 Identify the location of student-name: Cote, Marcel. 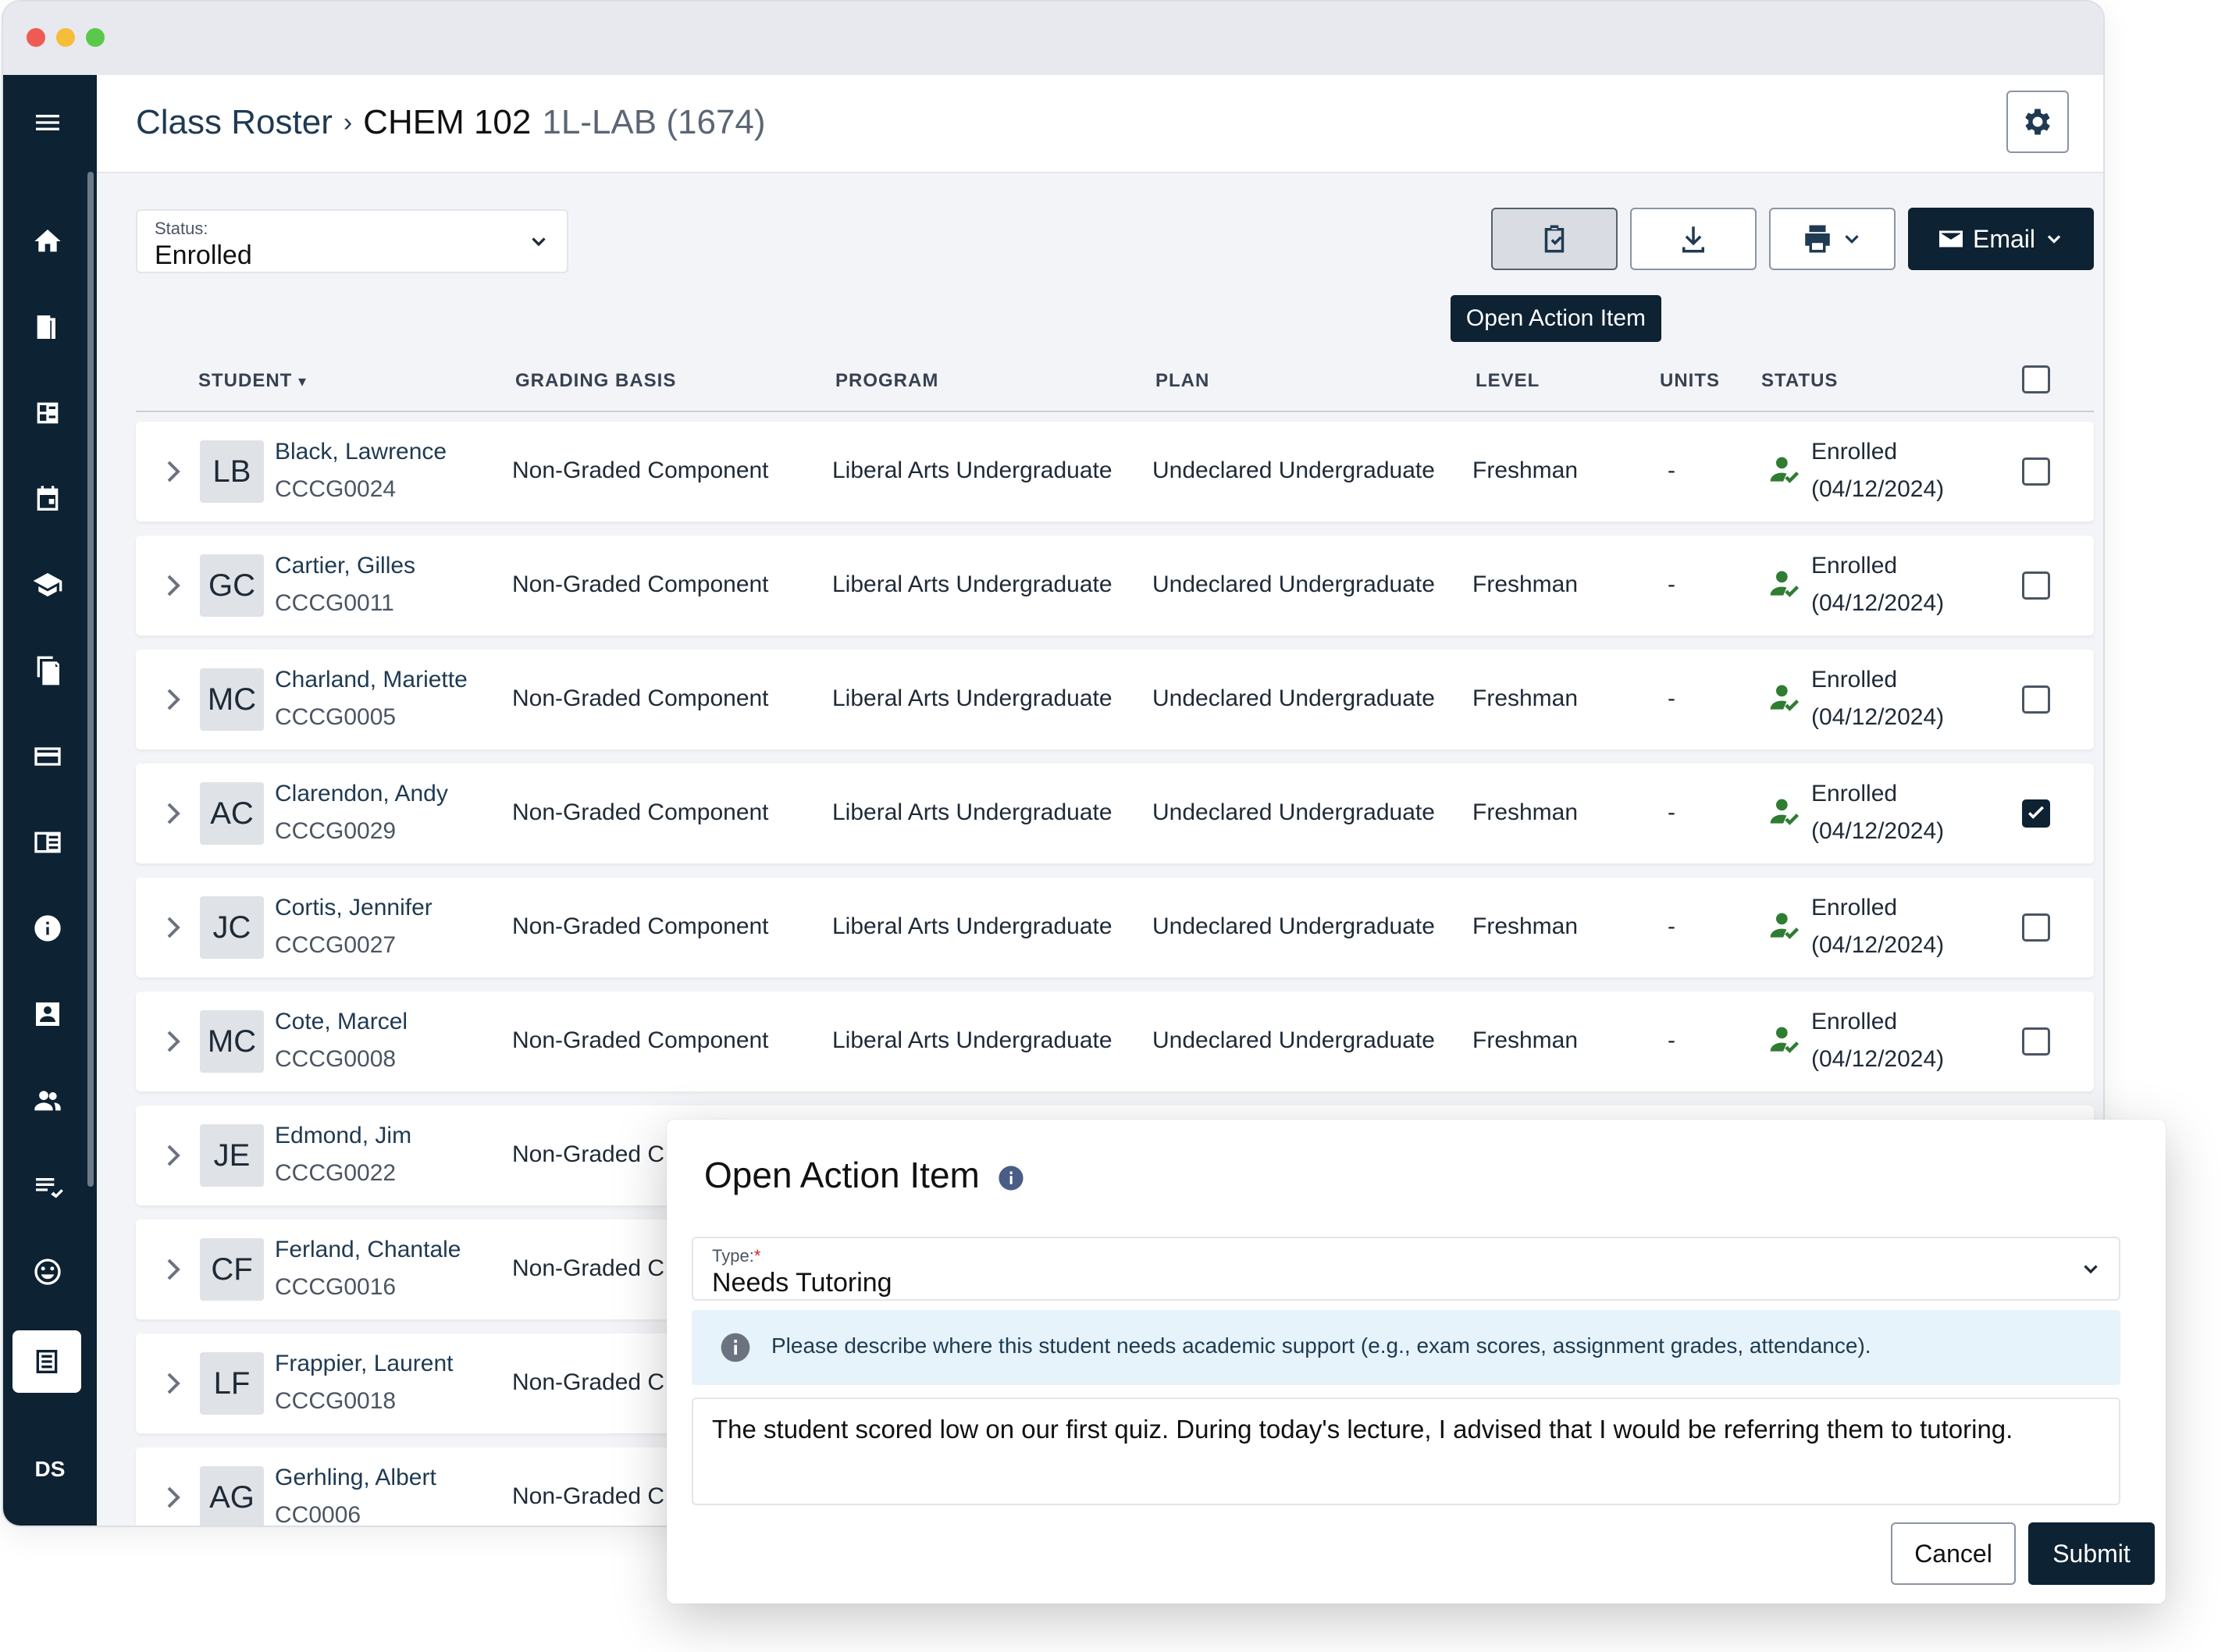
(341, 1022).